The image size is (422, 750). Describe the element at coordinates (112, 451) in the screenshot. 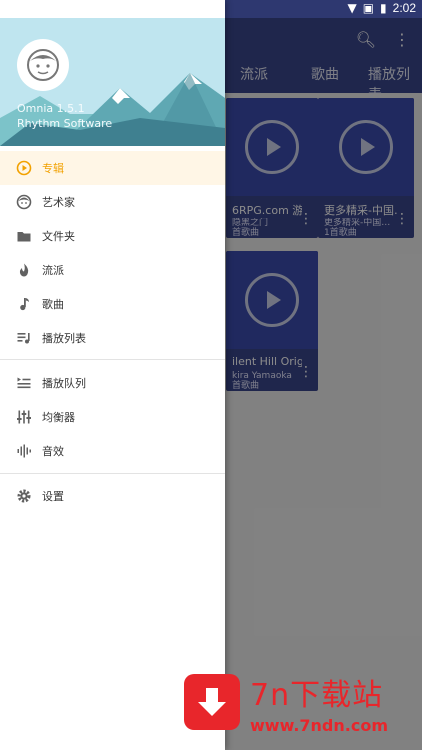

I see `nav-item-sound-effects: 音效` at that location.